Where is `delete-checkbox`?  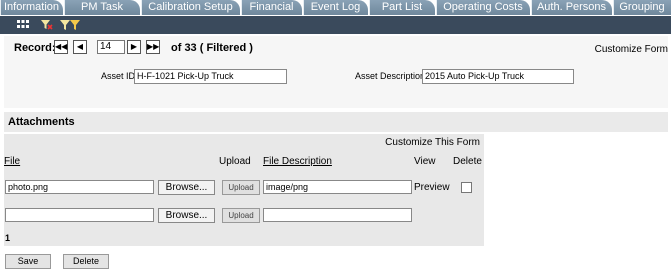
delete-checkbox is located at coordinates (466, 187).